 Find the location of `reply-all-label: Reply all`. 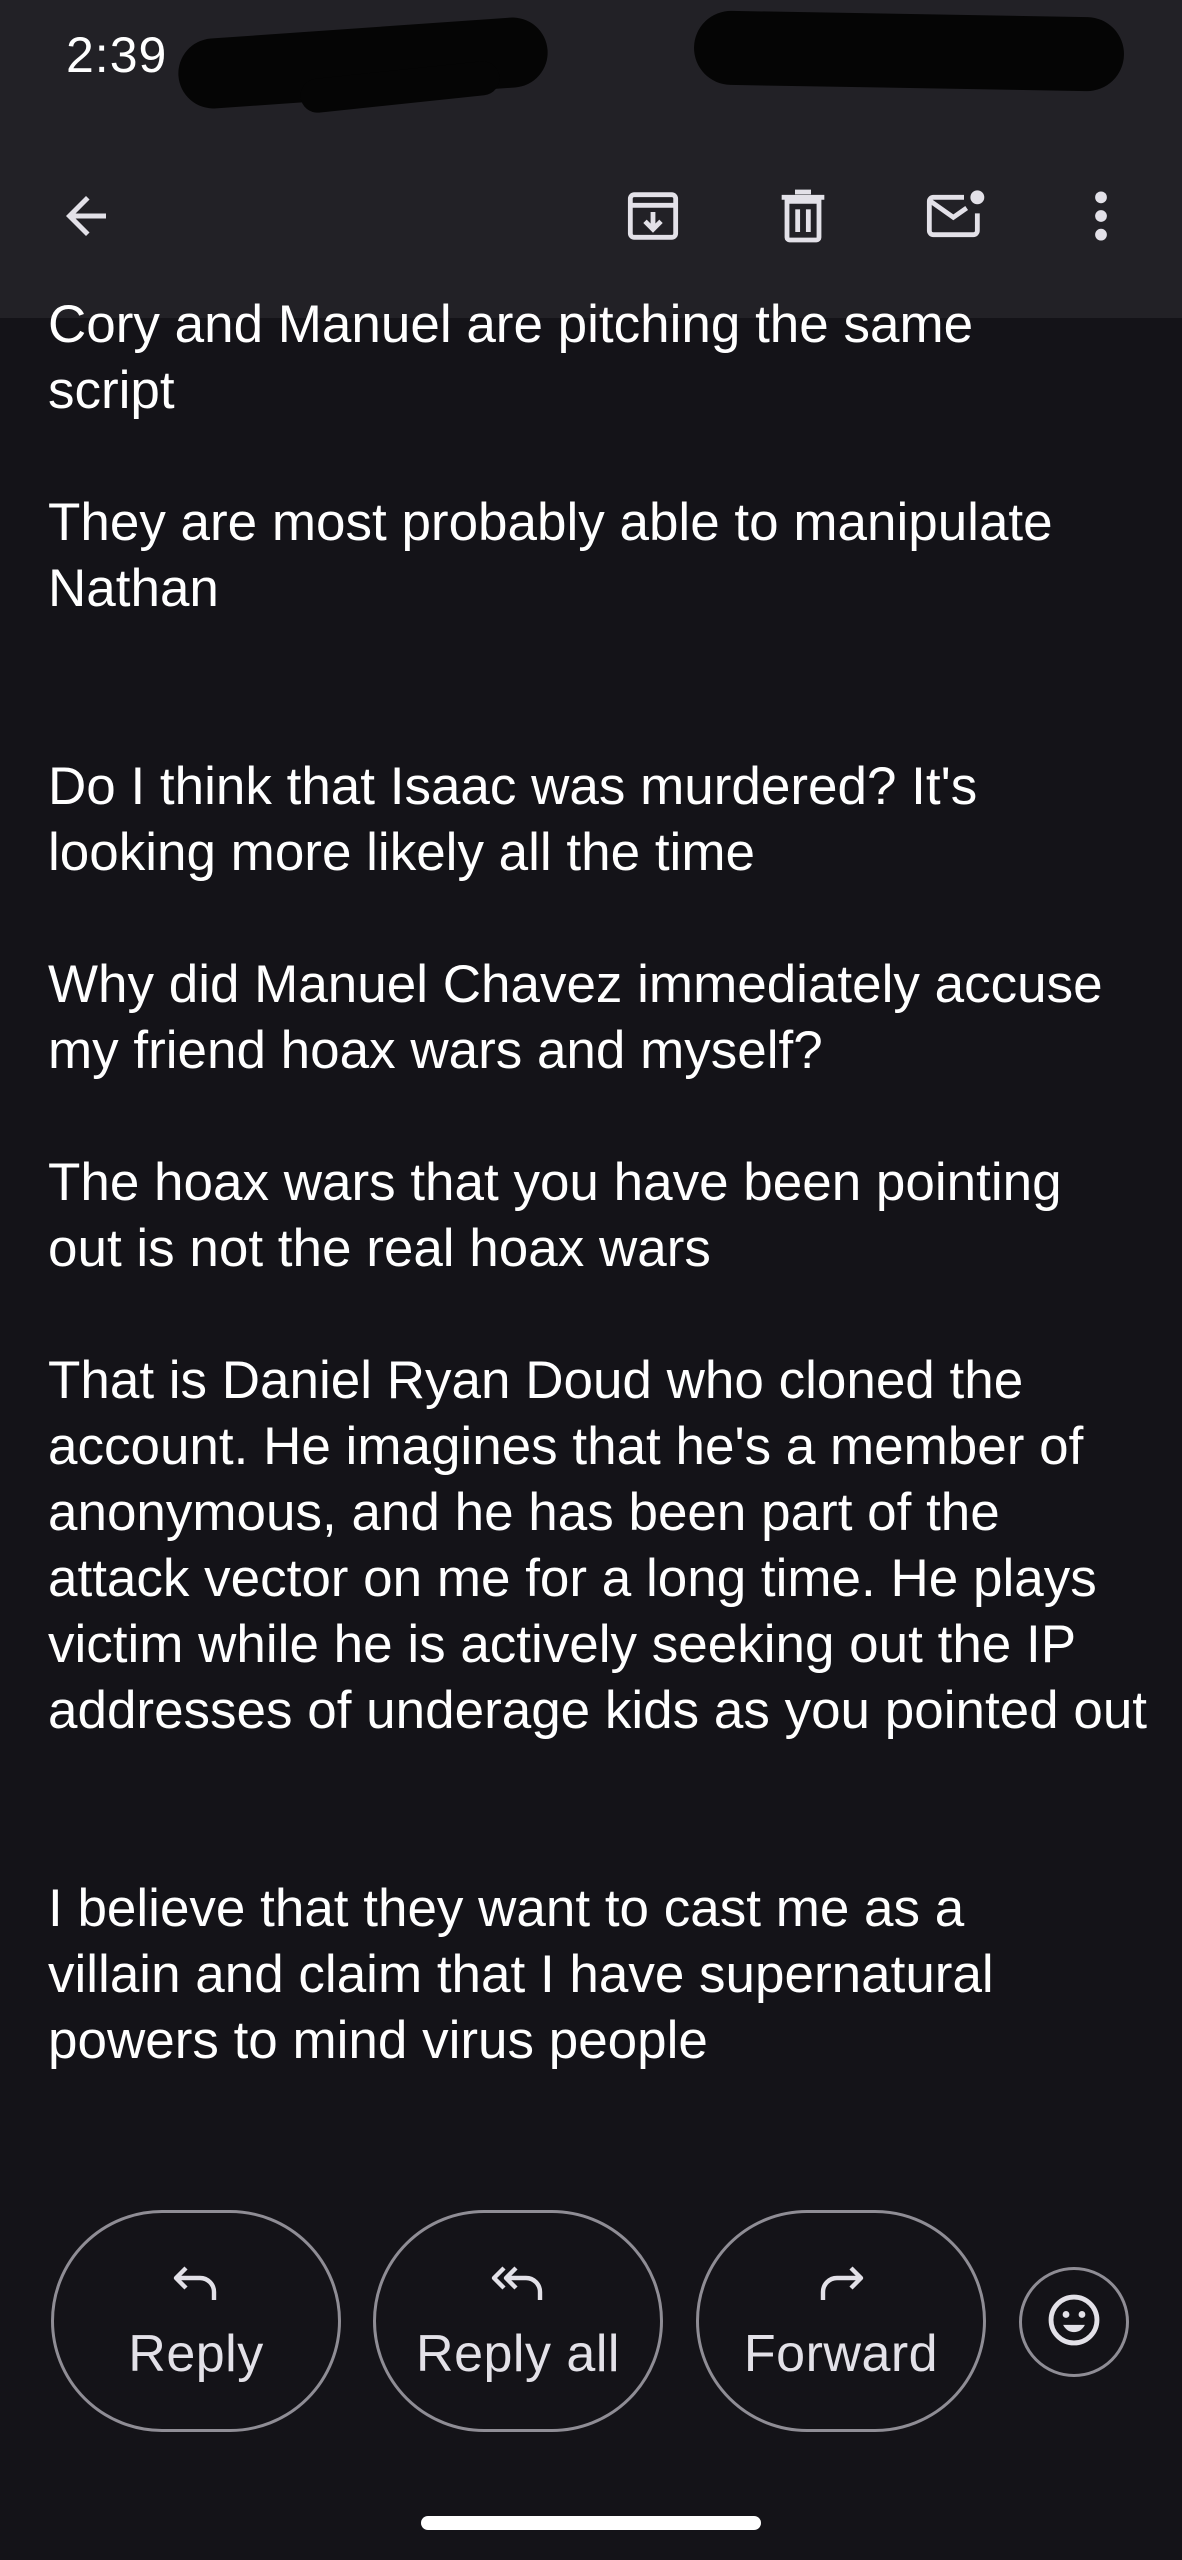

reply-all-label: Reply all is located at coordinates (518, 2354).